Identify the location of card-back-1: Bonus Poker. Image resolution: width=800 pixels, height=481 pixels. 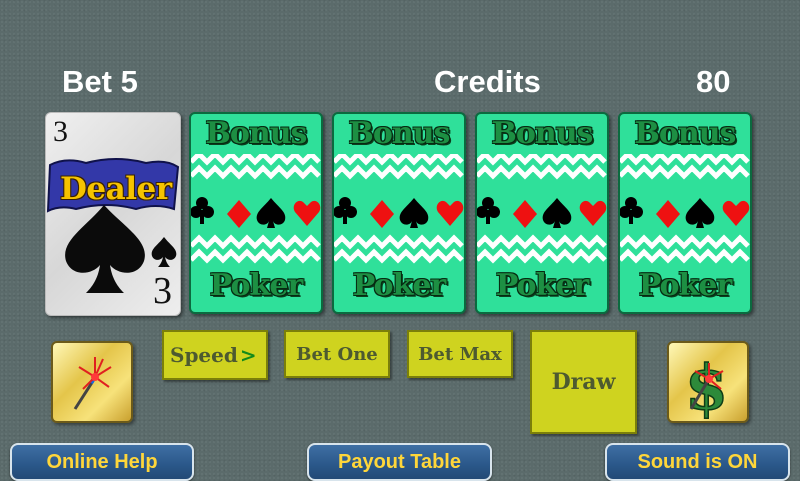
(256, 213).